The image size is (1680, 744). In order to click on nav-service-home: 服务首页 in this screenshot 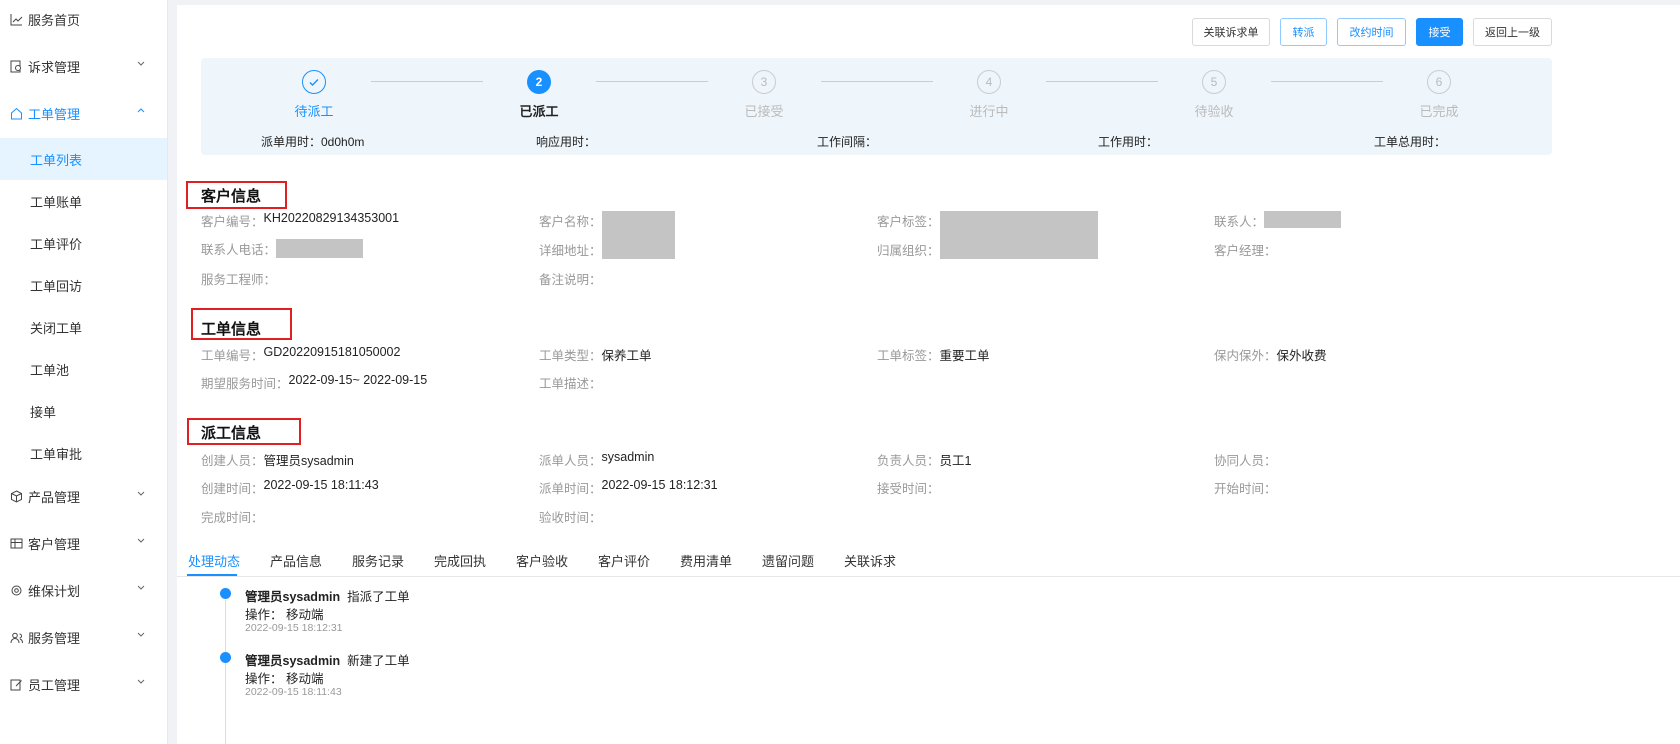, I will do `click(83, 19)`.